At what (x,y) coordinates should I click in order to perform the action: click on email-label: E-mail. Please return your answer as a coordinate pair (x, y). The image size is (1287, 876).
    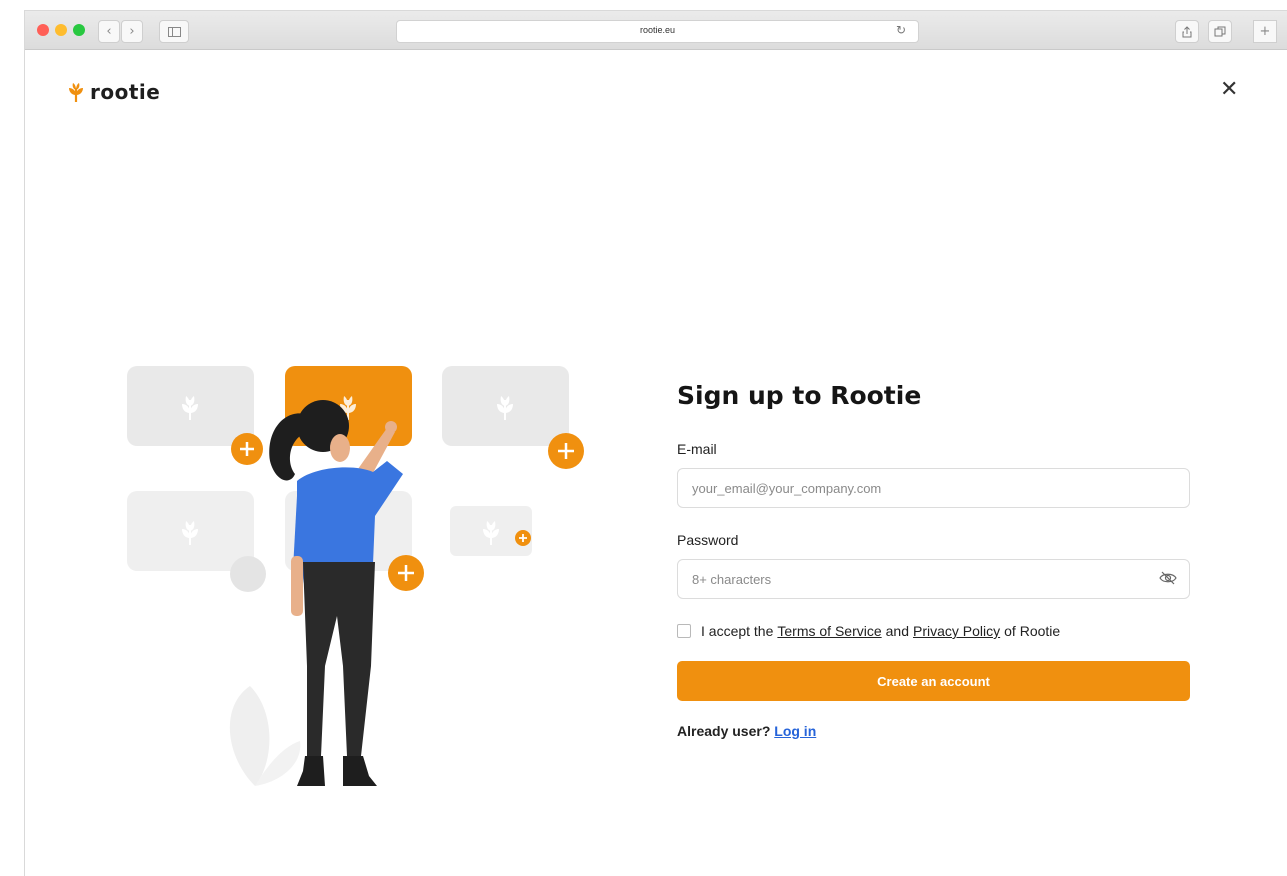
    Looking at the image, I should click on (697, 449).